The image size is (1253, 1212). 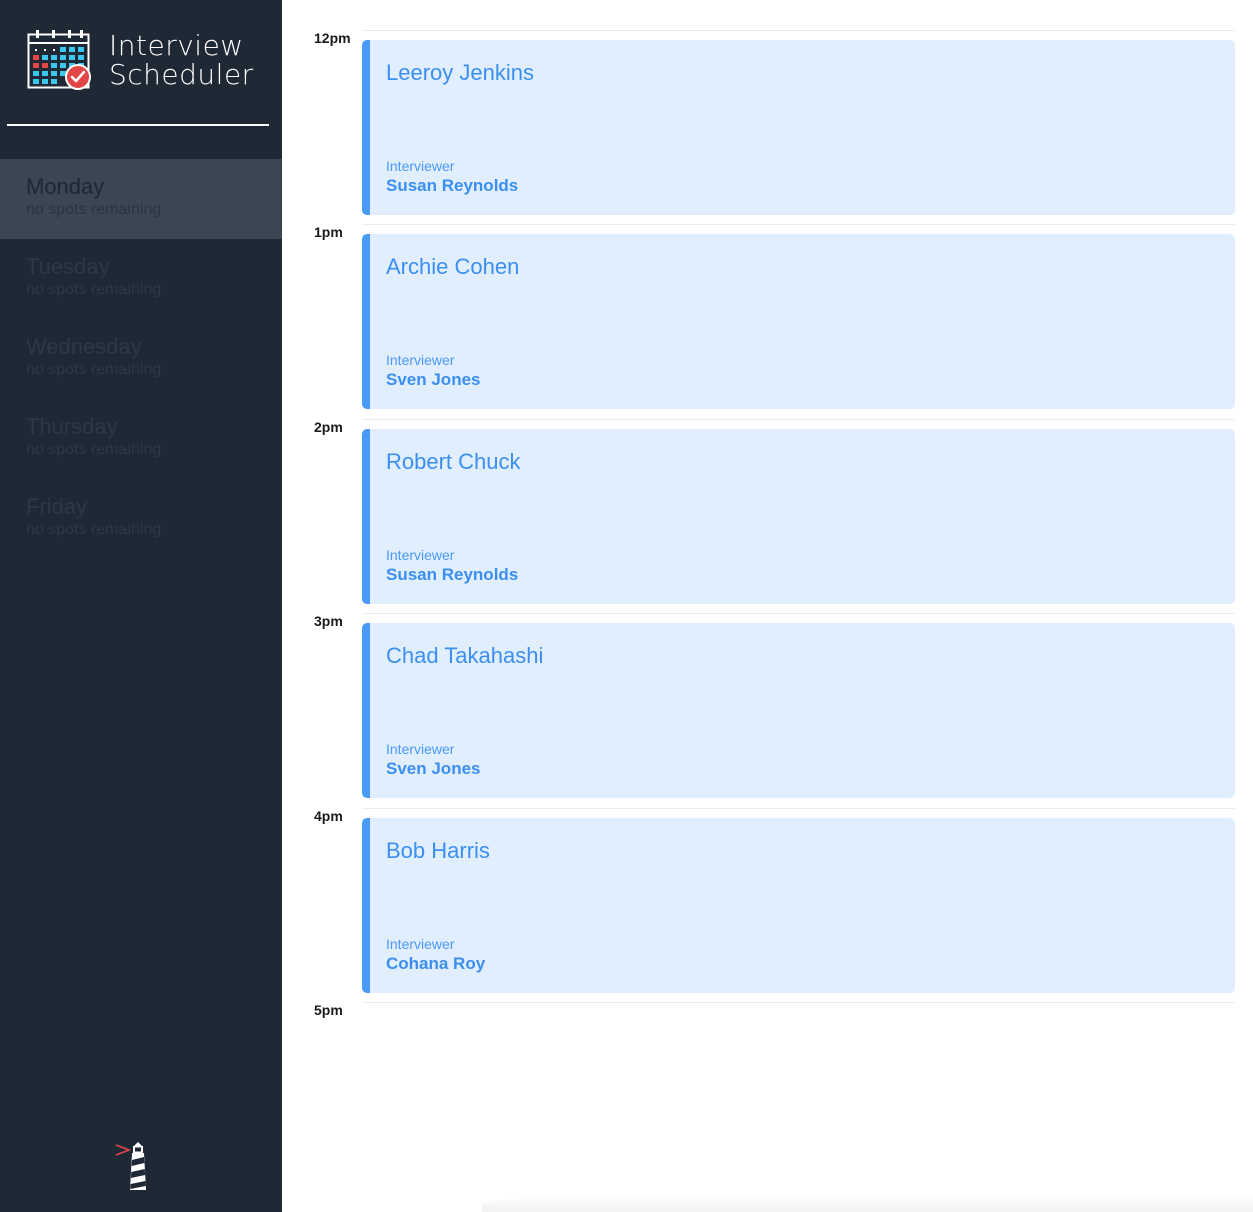 I want to click on day-name: Thursday, so click(x=72, y=426).